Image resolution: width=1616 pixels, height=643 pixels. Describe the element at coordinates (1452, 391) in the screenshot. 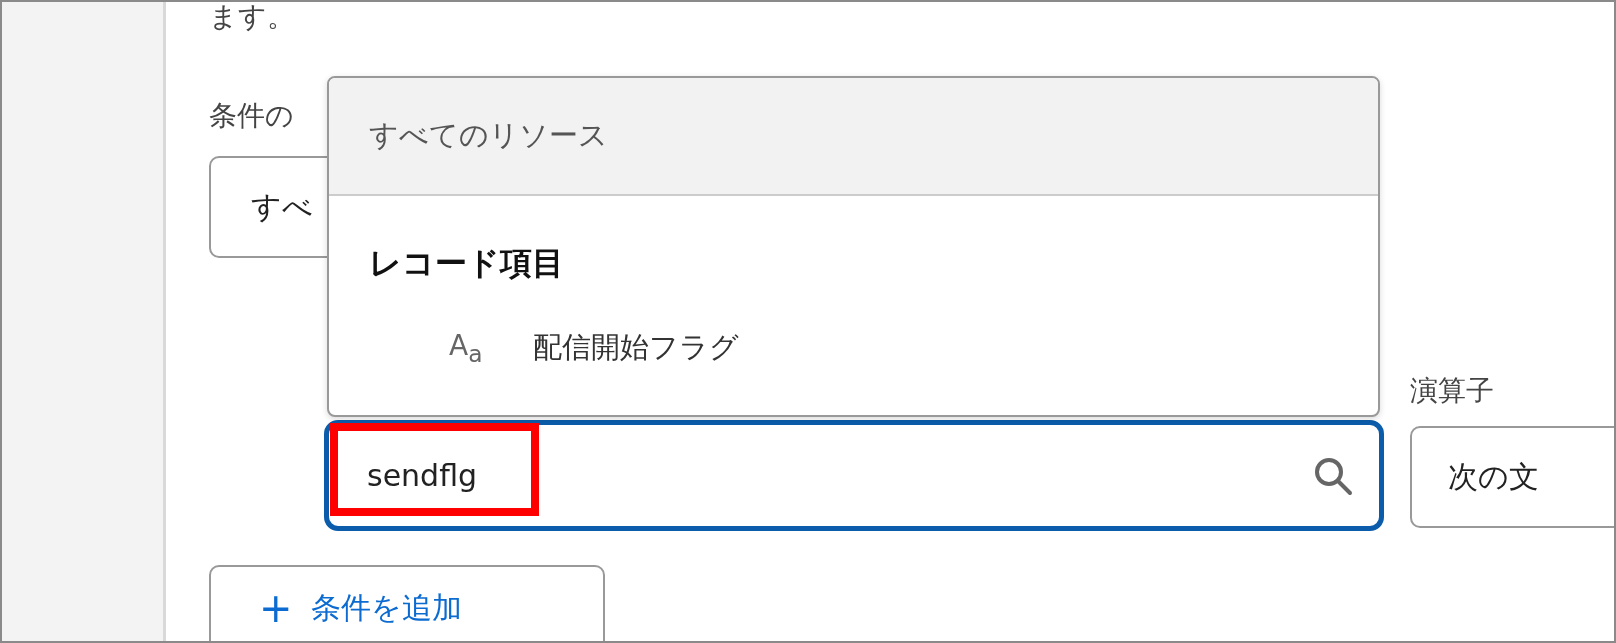

I see `operator-label: 演算子` at that location.